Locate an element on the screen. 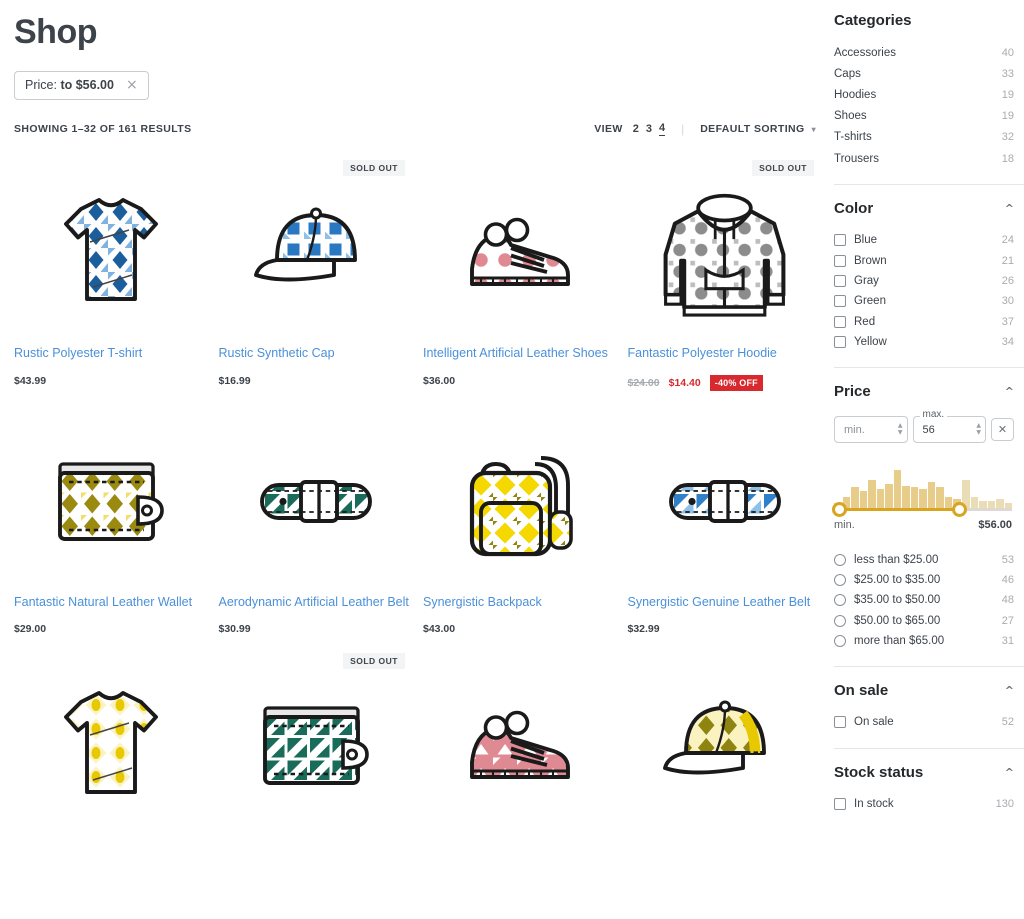 Image resolution: width=1024 pixels, height=919 pixels. price-range-option-3: $50.00 to $65.00 27 is located at coordinates (924, 621).